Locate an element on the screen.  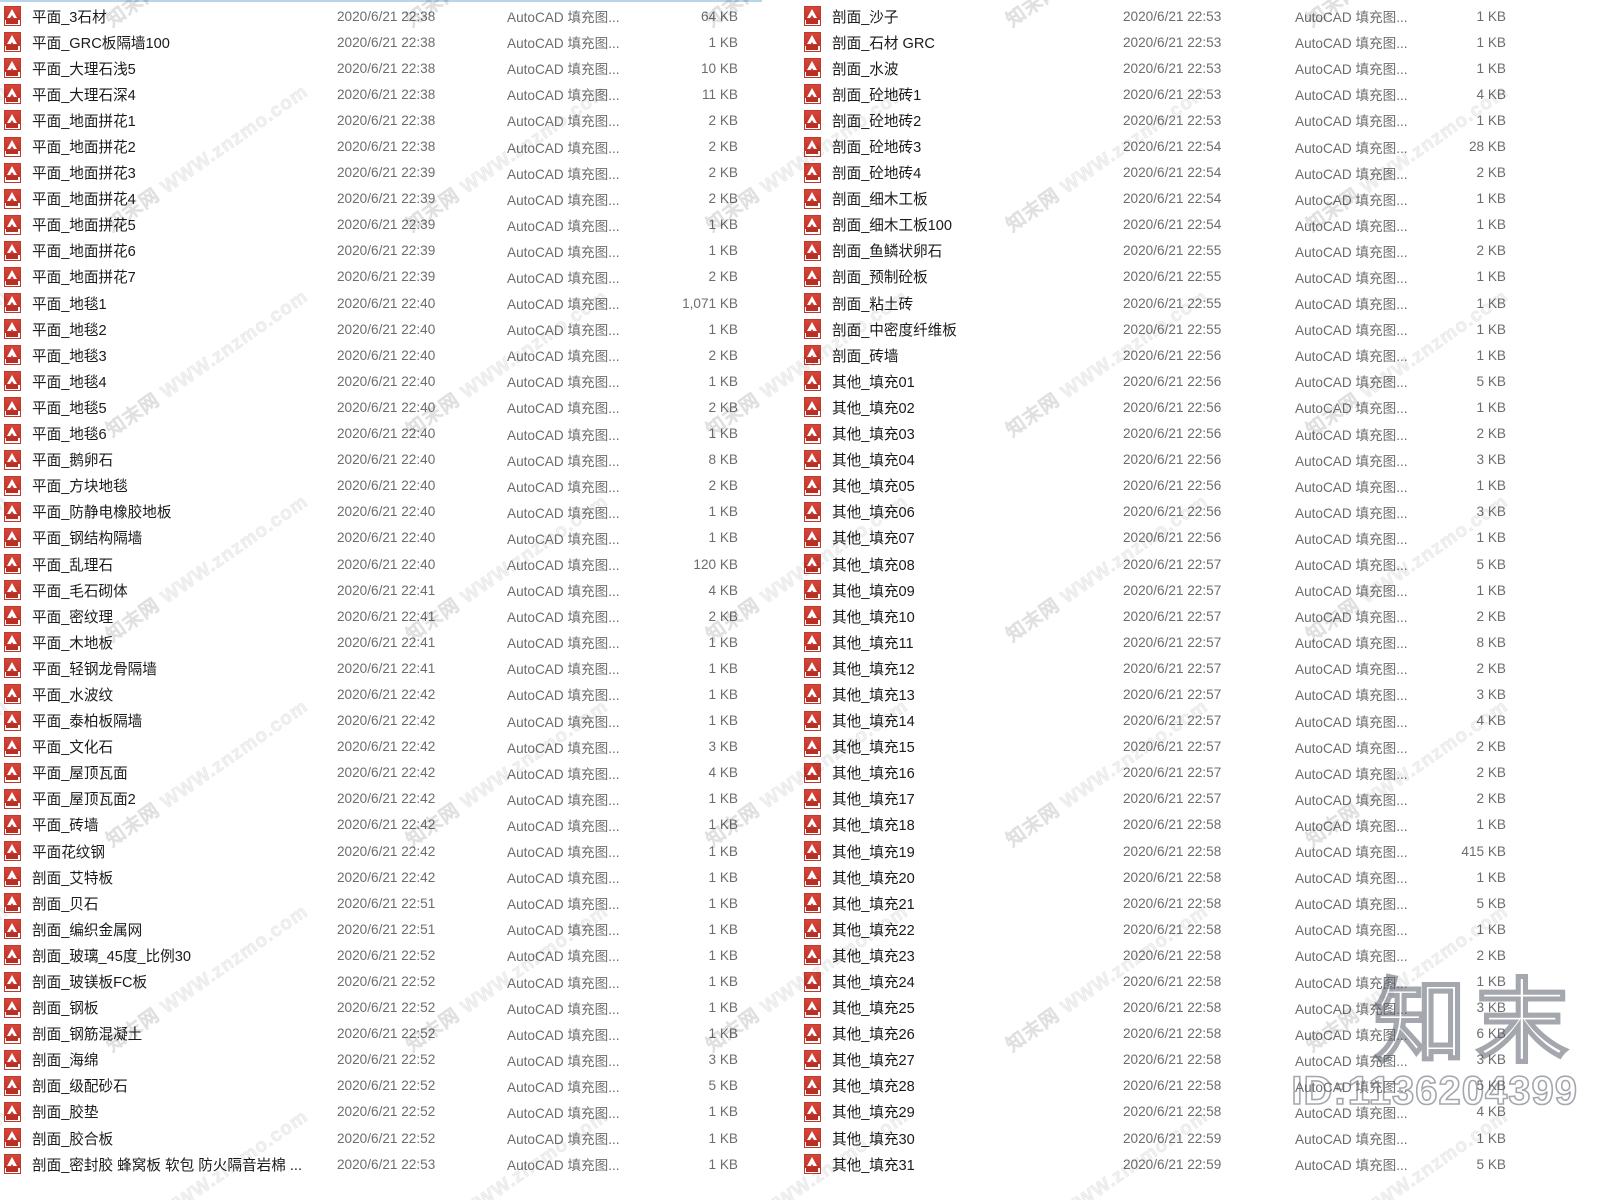
file-row: 平面_地毯2 2020/6/21 22:40 AutoCAD 填充图... 1 KB is located at coordinates (381, 329).